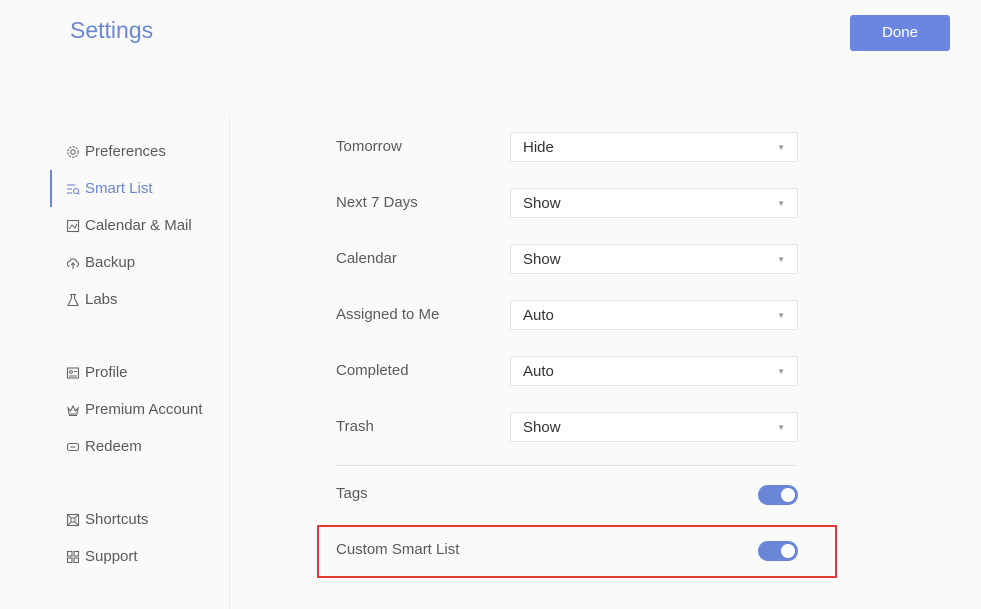 The image size is (981, 609). Describe the element at coordinates (654, 427) in the screenshot. I see `trash-select: Show ▼` at that location.